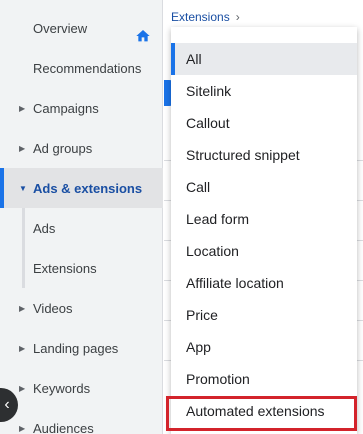 This screenshot has height=434, width=363. What do you see at coordinates (76, 348) in the screenshot?
I see `sidebar-item-label: Landing pages` at bounding box center [76, 348].